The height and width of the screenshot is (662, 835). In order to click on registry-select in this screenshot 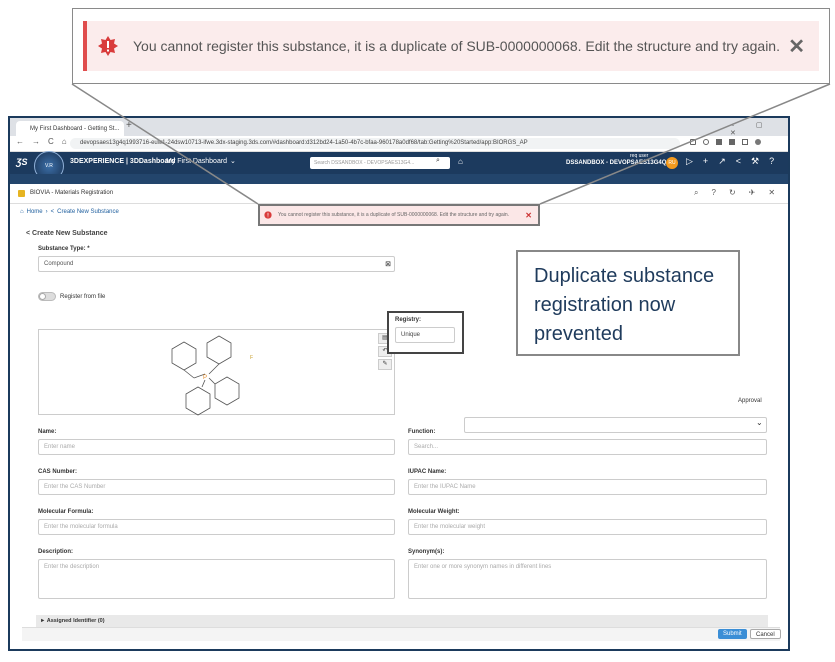, I will do `click(615, 425)`.